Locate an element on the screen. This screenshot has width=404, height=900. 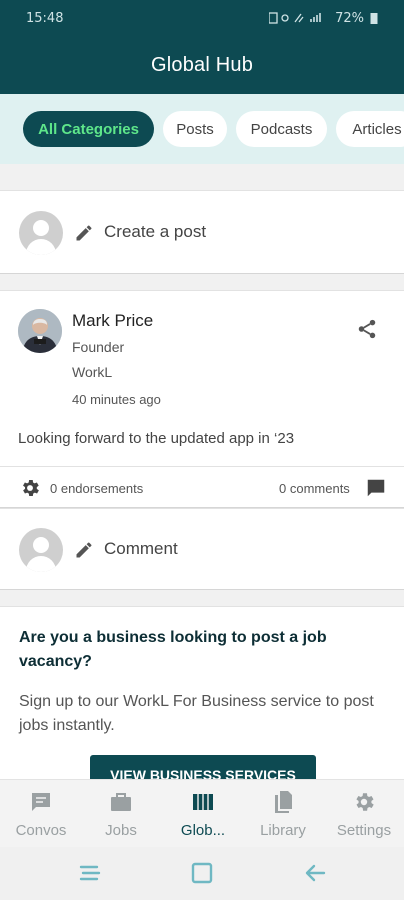
comment-count: 0 comments is located at coordinates (314, 488).